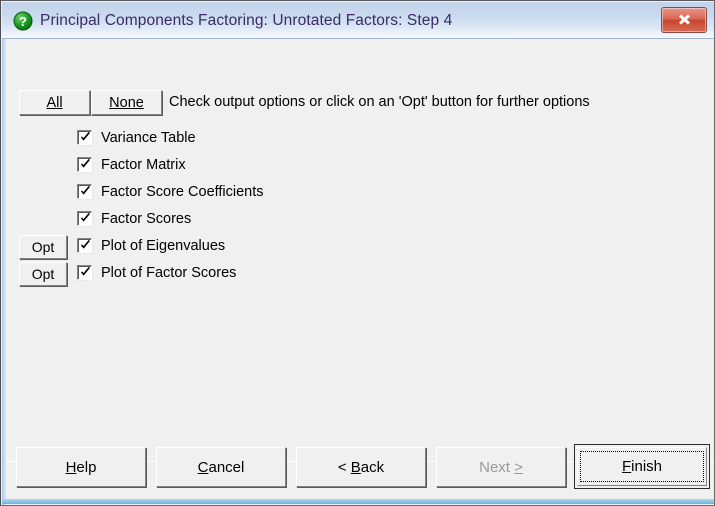 This screenshot has width=715, height=506. I want to click on option-label: Factor Score Coefficients, so click(182, 192).